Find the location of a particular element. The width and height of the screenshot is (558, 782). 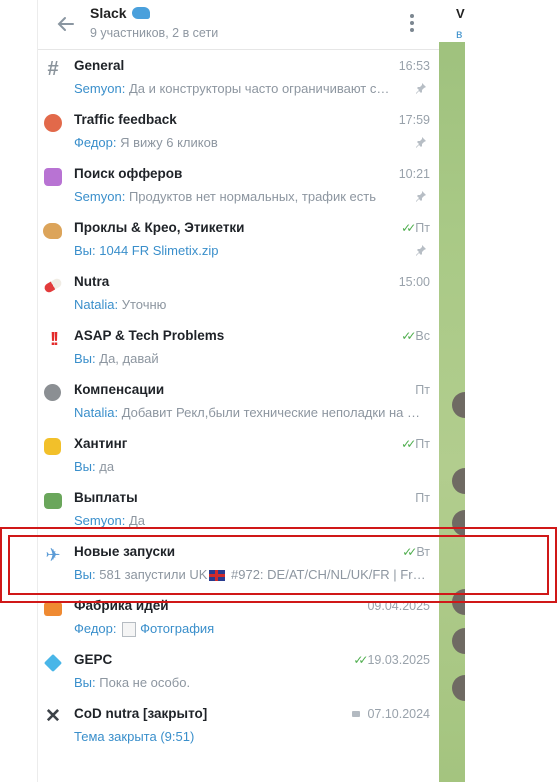

topic-time-text: 15:00 is located at coordinates (414, 282).